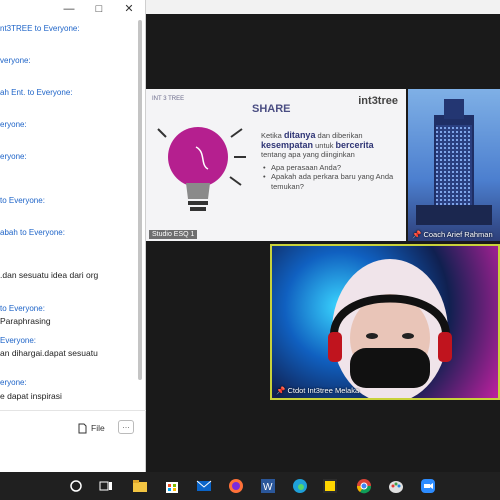  I want to click on video-tile-coach: 📌 Coach Arief Rahman, so click(454, 165).